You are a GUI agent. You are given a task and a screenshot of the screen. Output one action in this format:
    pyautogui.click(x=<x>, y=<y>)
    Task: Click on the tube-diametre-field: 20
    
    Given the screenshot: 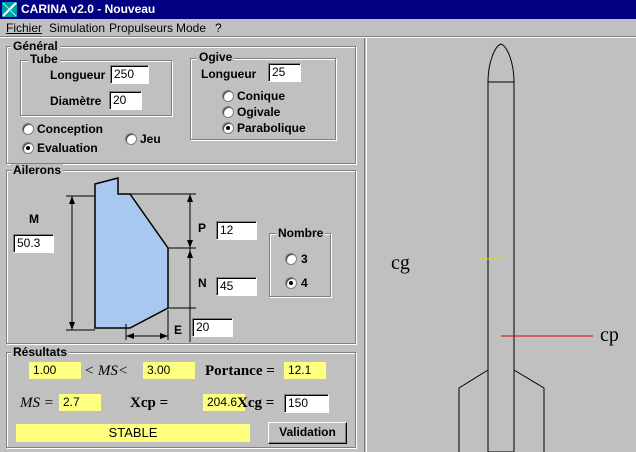 What is the action you would take?
    pyautogui.click(x=125, y=100)
    